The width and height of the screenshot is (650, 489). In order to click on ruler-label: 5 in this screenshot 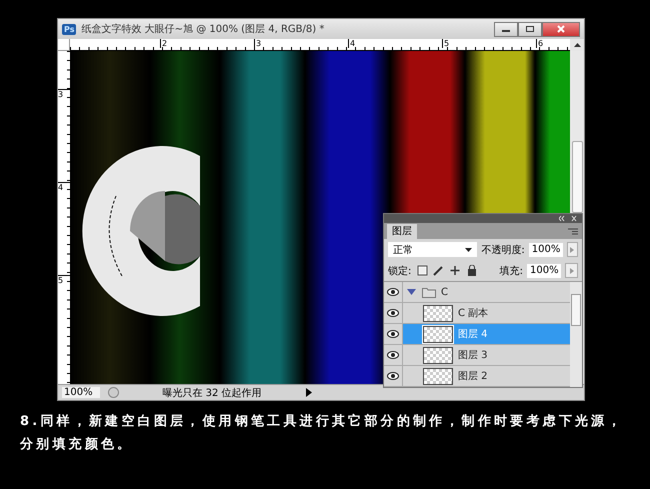, I will do `click(489, 43)`.